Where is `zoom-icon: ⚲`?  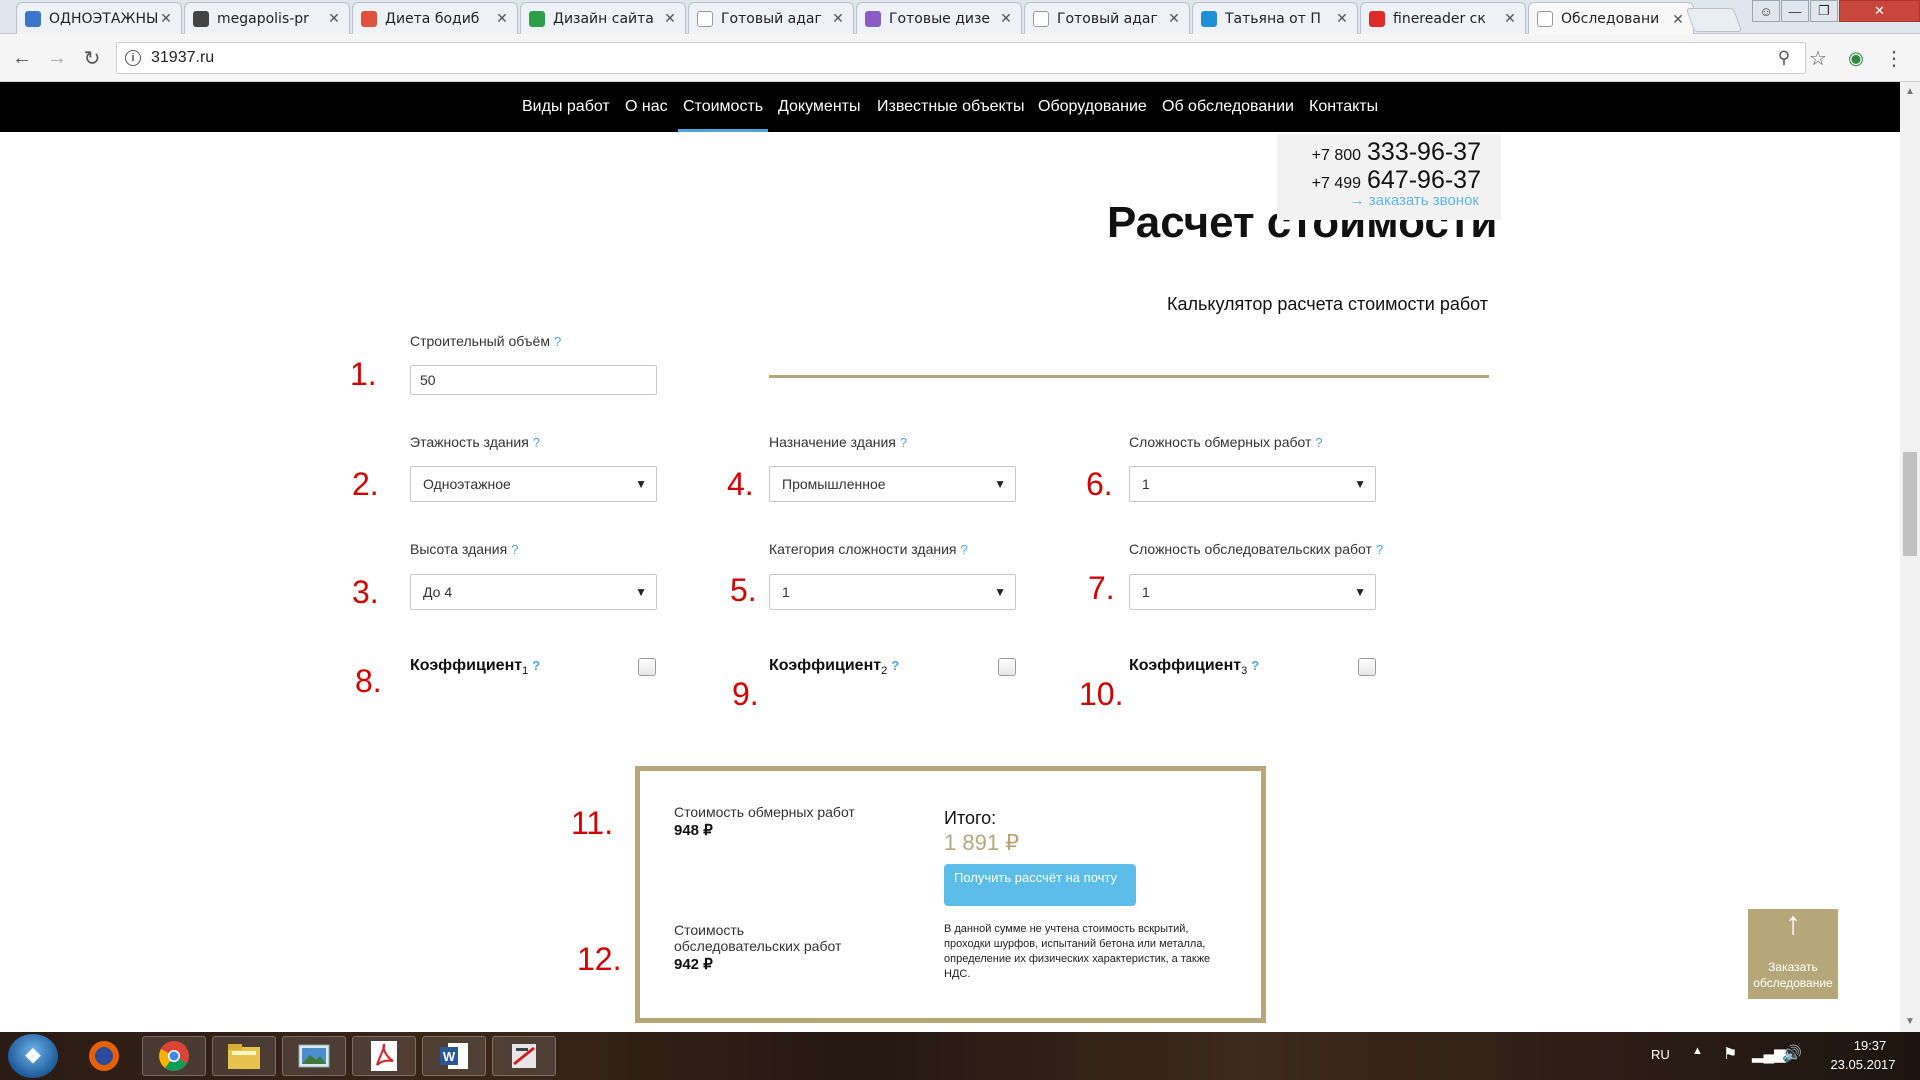
zoom-icon: ⚲ is located at coordinates (1784, 58).